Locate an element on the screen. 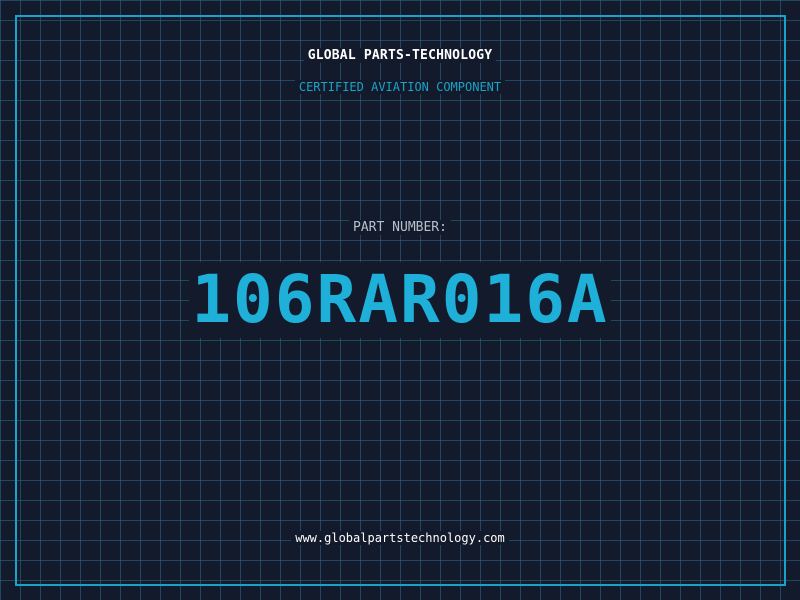 The width and height of the screenshot is (800, 600). brand-name: GLOBAL PARTS-TECHNOLOGY is located at coordinates (400, 55).